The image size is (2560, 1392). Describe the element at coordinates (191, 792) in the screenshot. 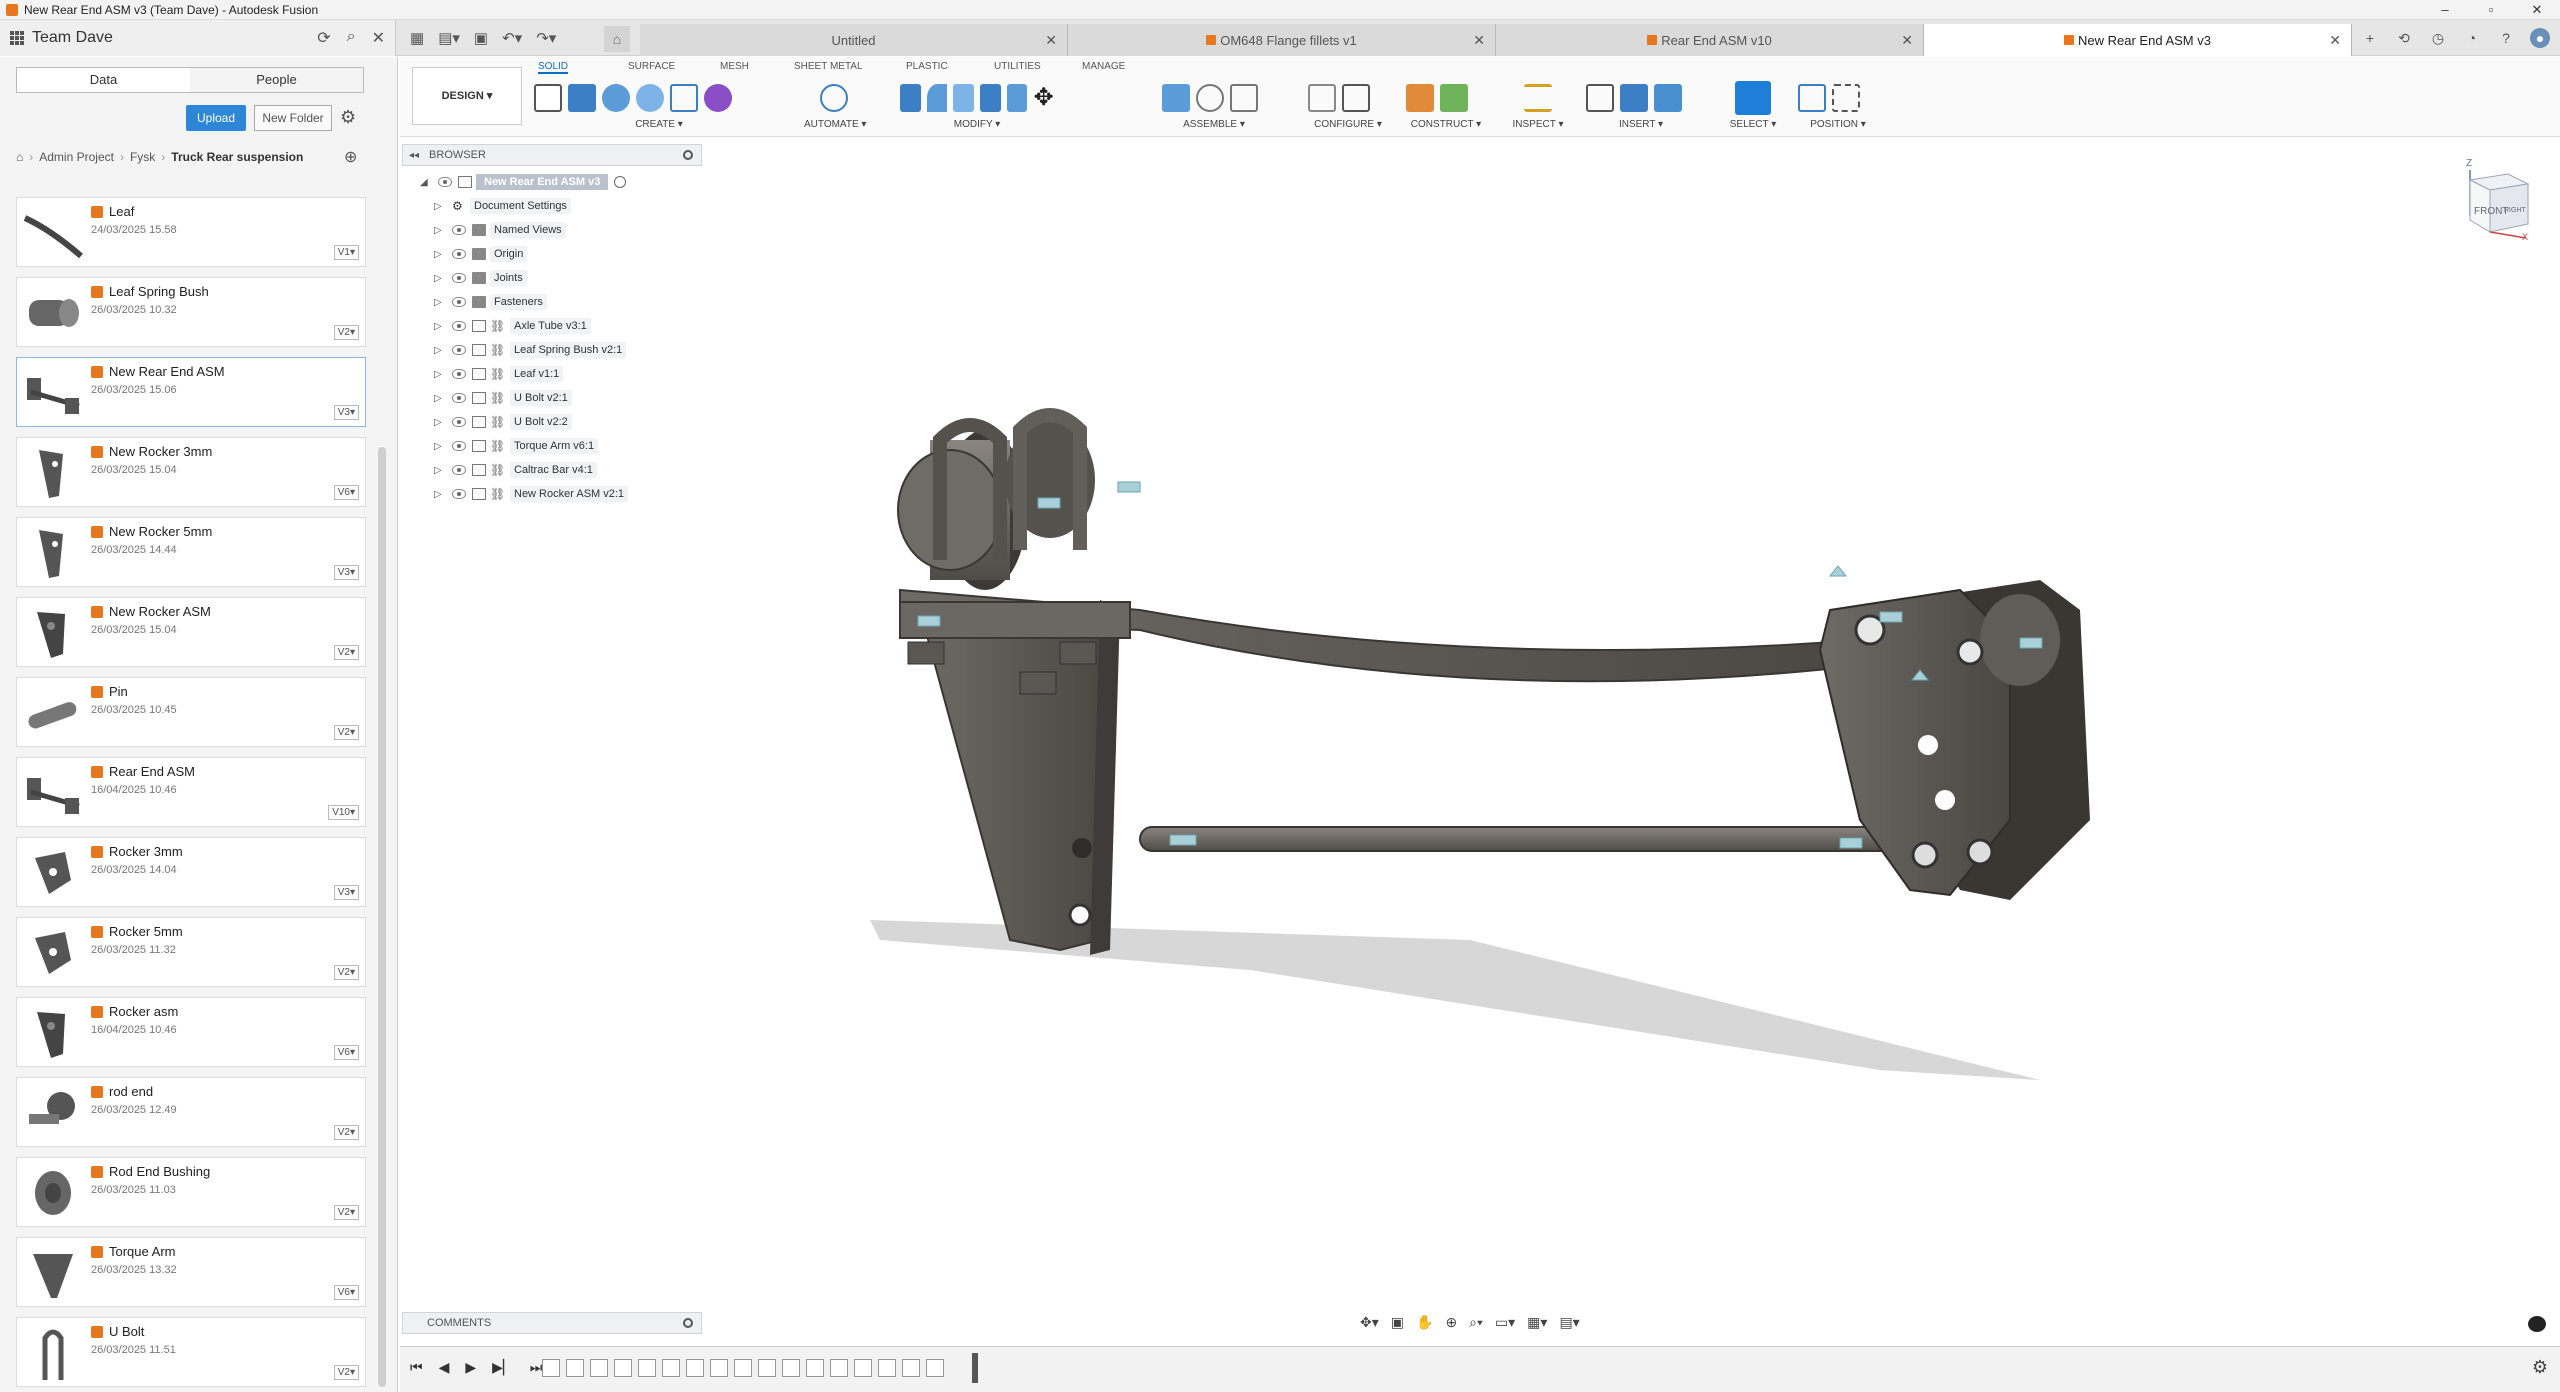

I see `file-card: Rear End ASM 16/04/2025 10.46 V10▾` at that location.